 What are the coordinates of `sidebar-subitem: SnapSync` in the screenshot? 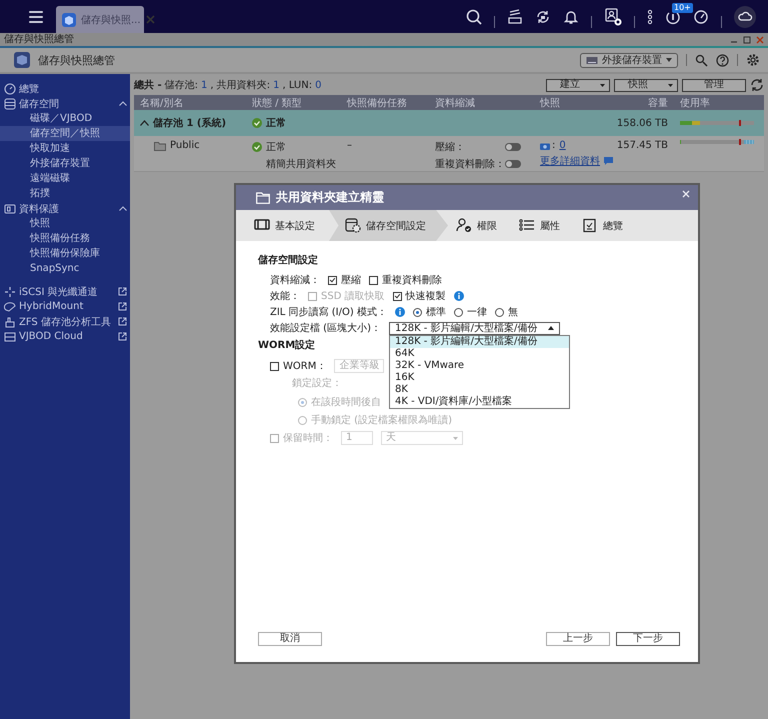 It's located at (65, 268).